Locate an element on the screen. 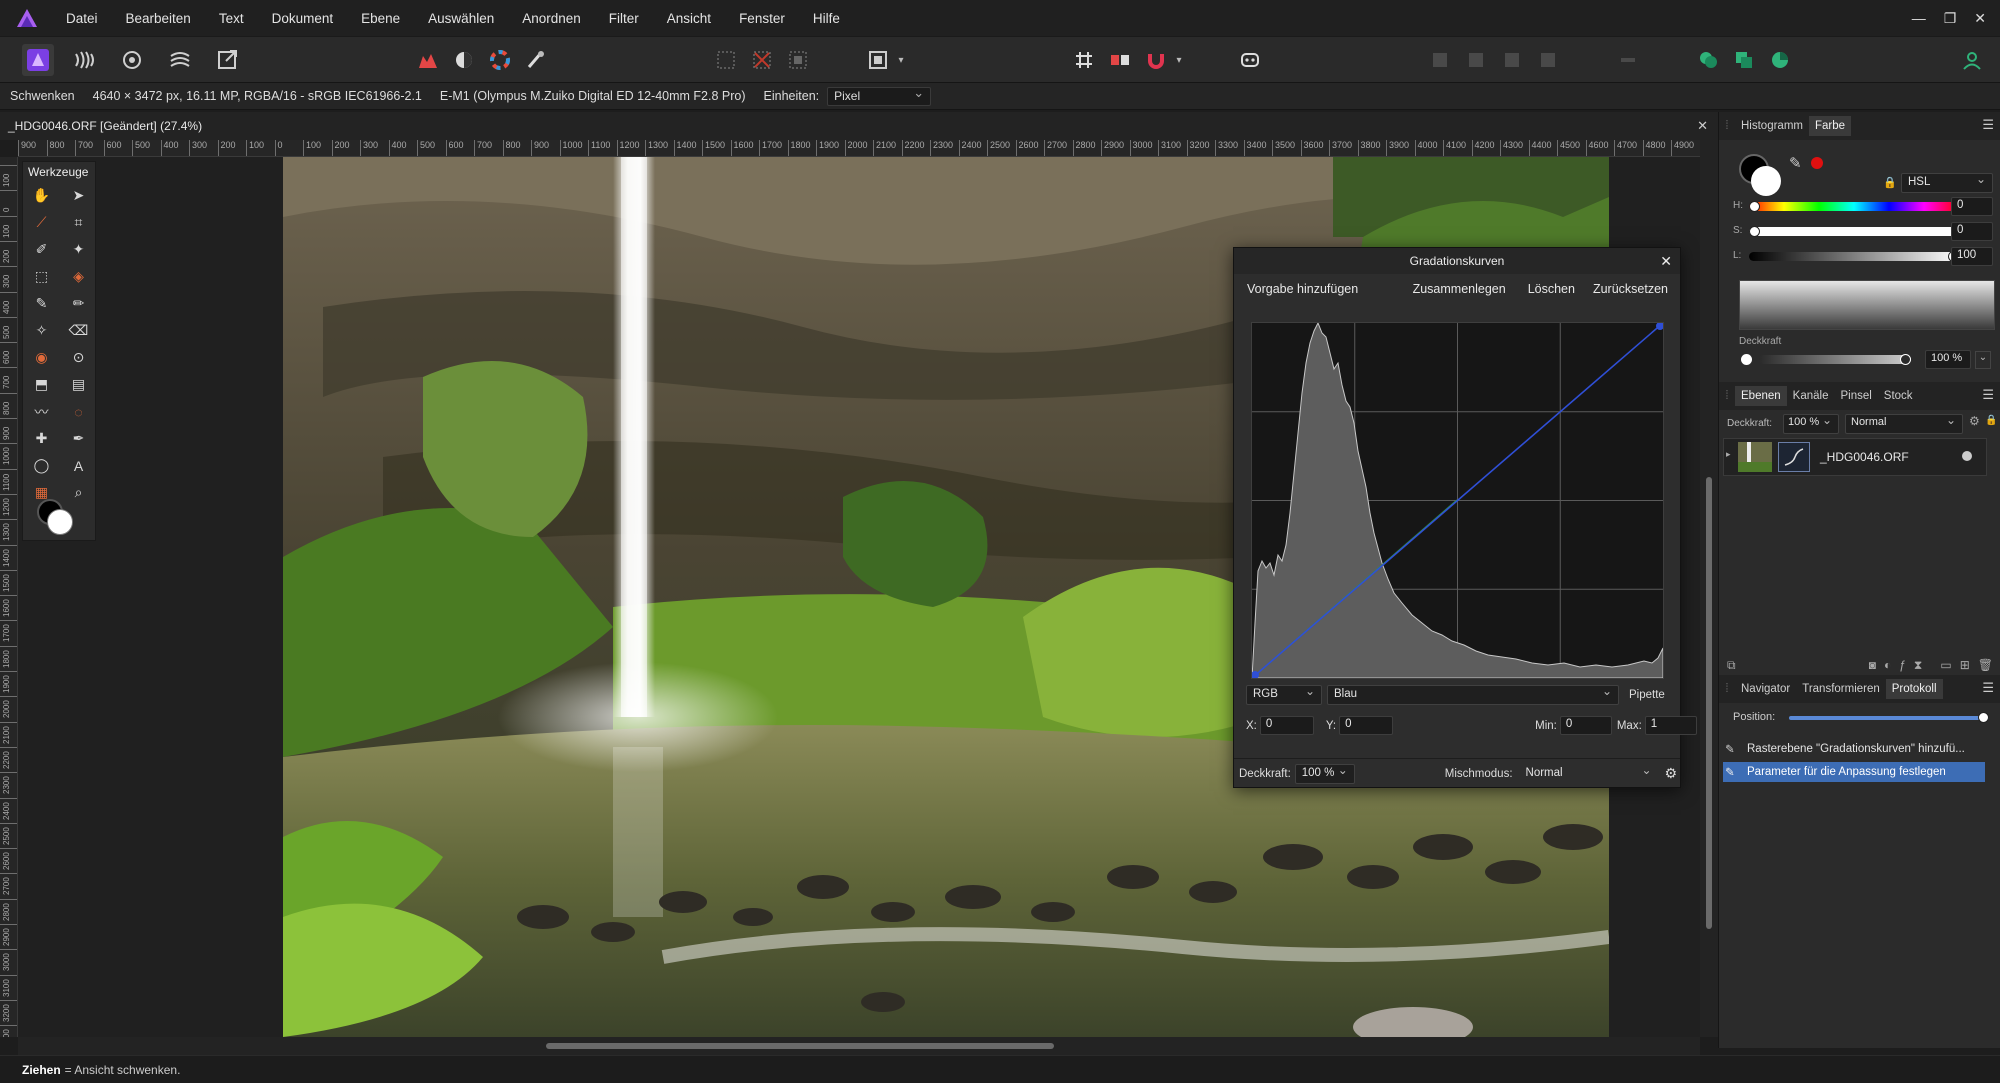  hue-slider-knob is located at coordinates (1754, 206).